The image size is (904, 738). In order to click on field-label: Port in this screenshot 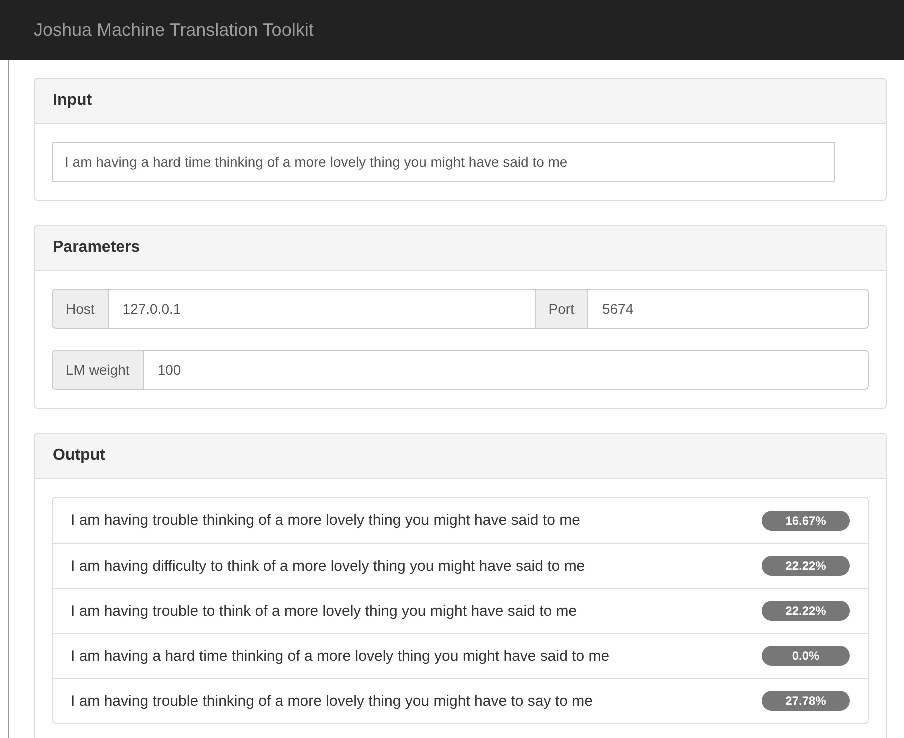, I will do `click(562, 309)`.